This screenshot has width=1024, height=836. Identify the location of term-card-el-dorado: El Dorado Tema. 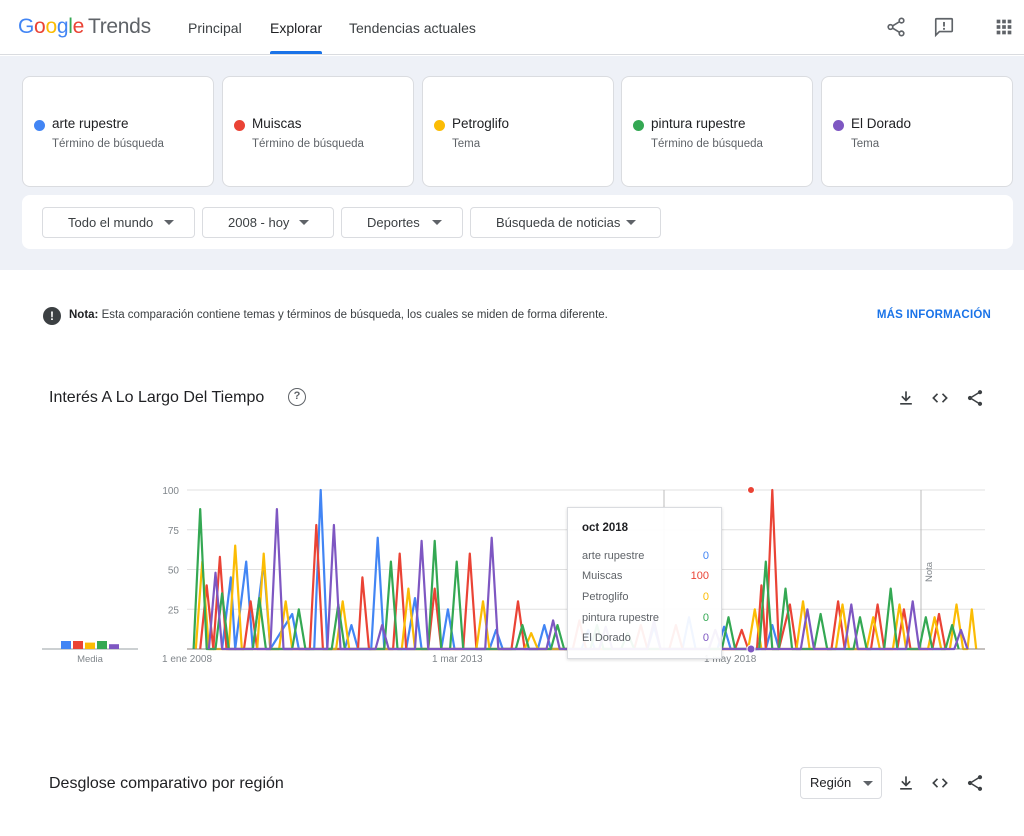
(917, 131).